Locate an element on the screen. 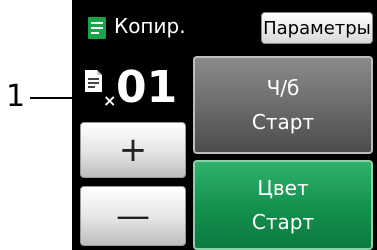  minus-icon: — is located at coordinates (133, 216).